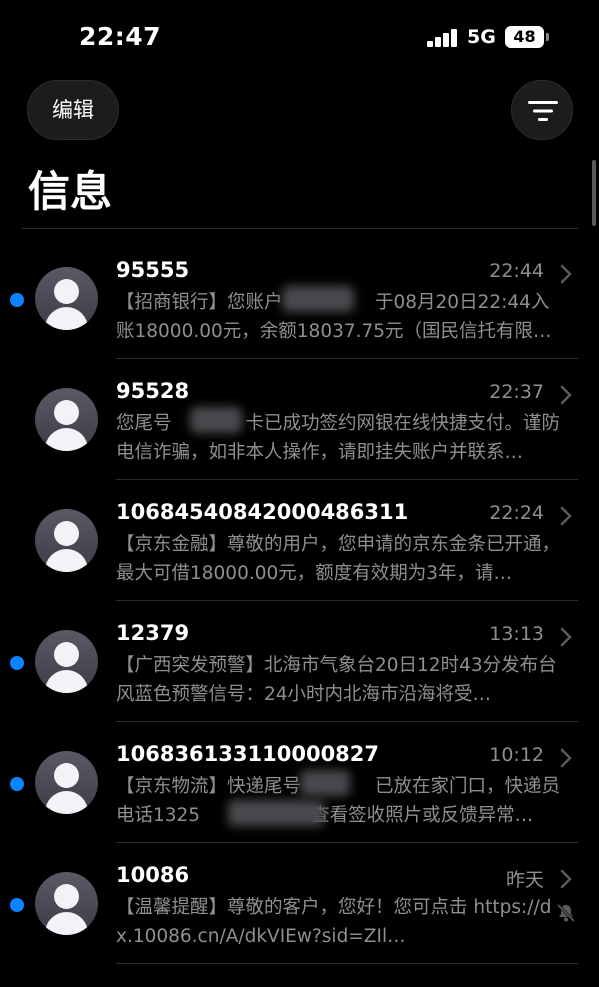 The image size is (599, 987). I want to click on sender-name: 95528, so click(153, 391).